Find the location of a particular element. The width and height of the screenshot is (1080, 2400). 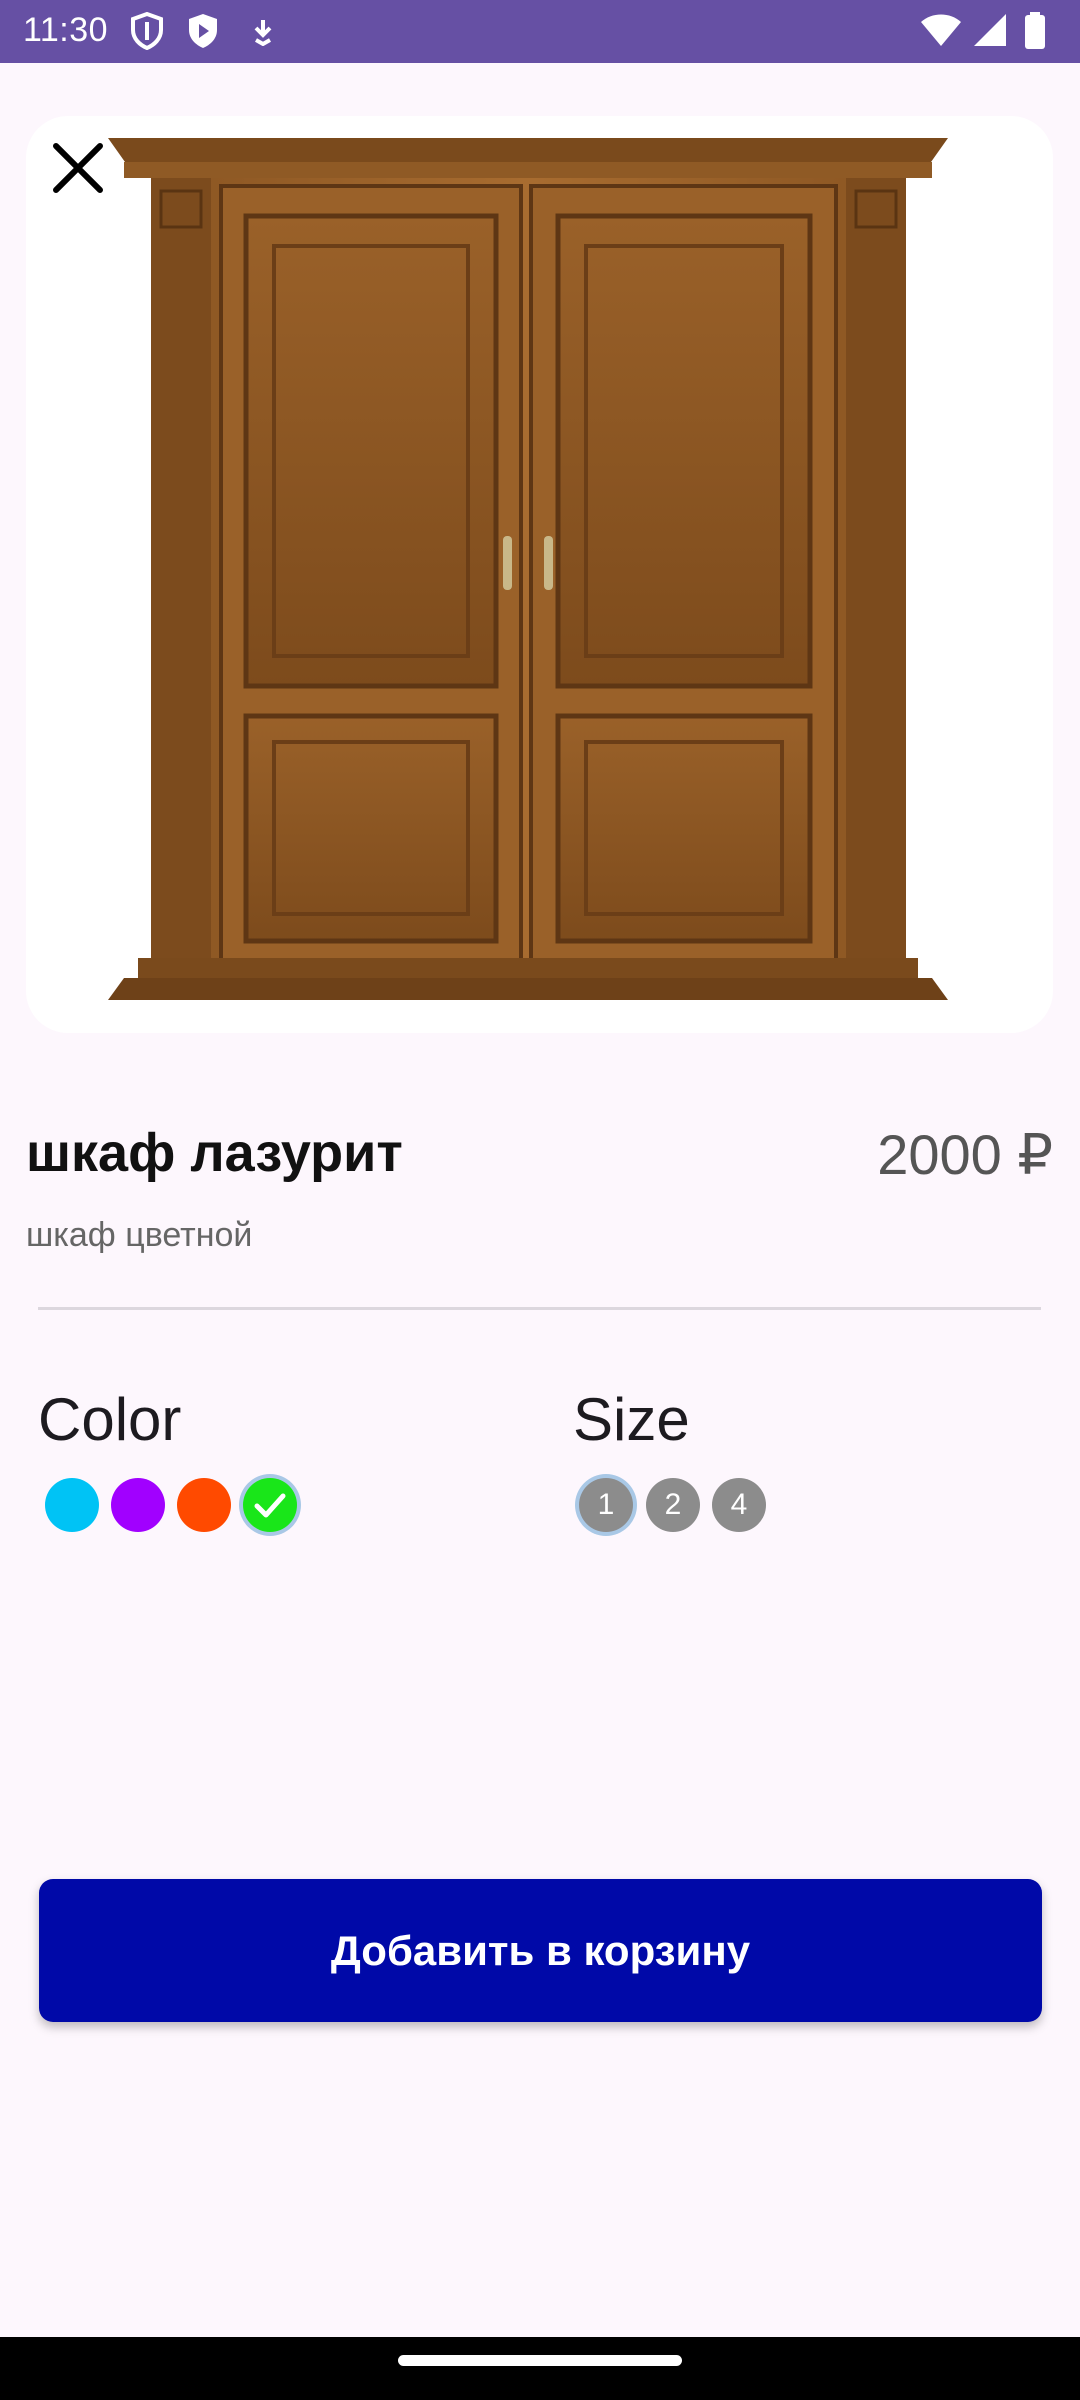

color-label: Color is located at coordinates (110, 1419).